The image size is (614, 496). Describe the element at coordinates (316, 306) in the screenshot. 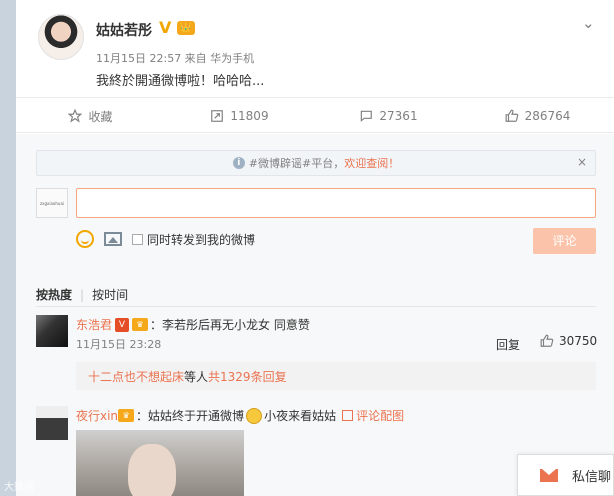

I see `divider` at that location.